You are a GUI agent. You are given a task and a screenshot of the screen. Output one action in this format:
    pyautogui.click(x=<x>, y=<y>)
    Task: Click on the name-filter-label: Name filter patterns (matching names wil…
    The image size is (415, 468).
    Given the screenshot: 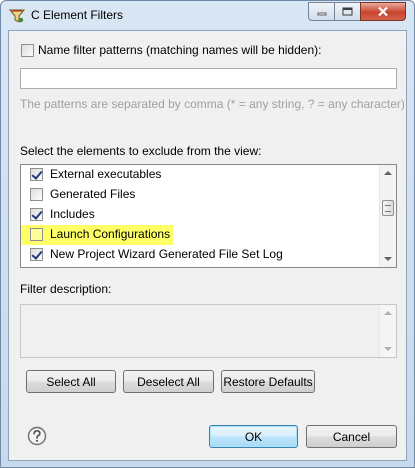 What is the action you would take?
    pyautogui.click(x=179, y=50)
    